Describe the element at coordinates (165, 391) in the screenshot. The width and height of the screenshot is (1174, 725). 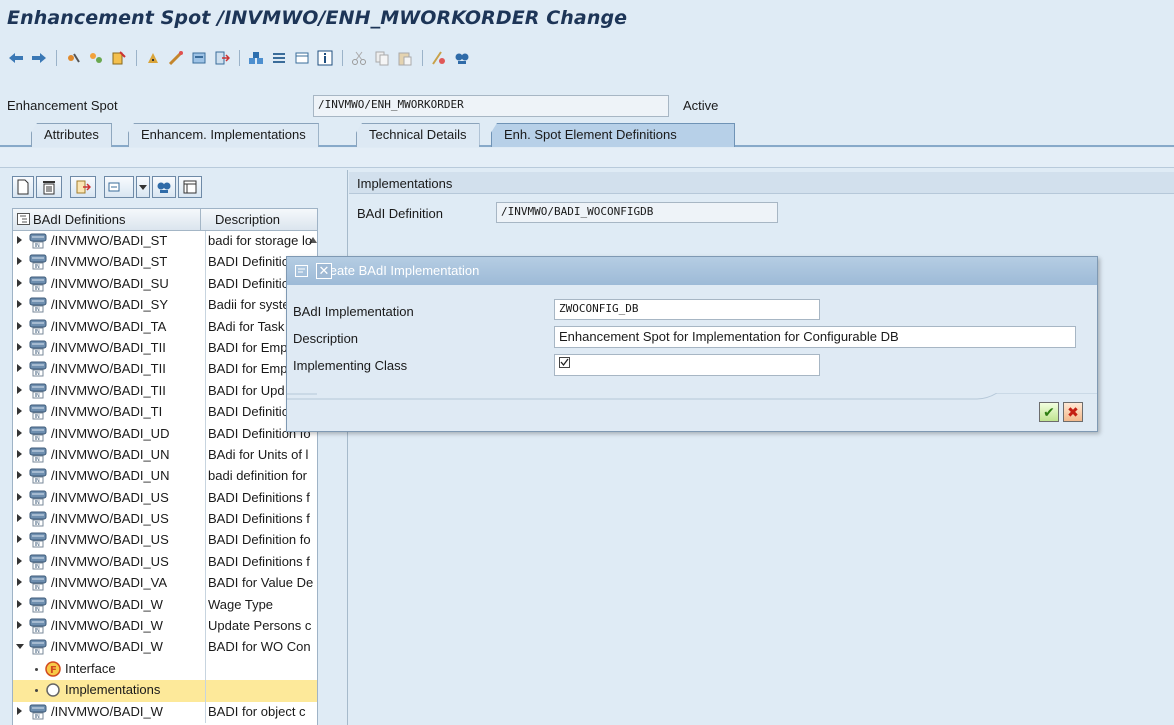
I see `tree-row: IN/INVMWO/BADI_TII BADI for Upd` at that location.